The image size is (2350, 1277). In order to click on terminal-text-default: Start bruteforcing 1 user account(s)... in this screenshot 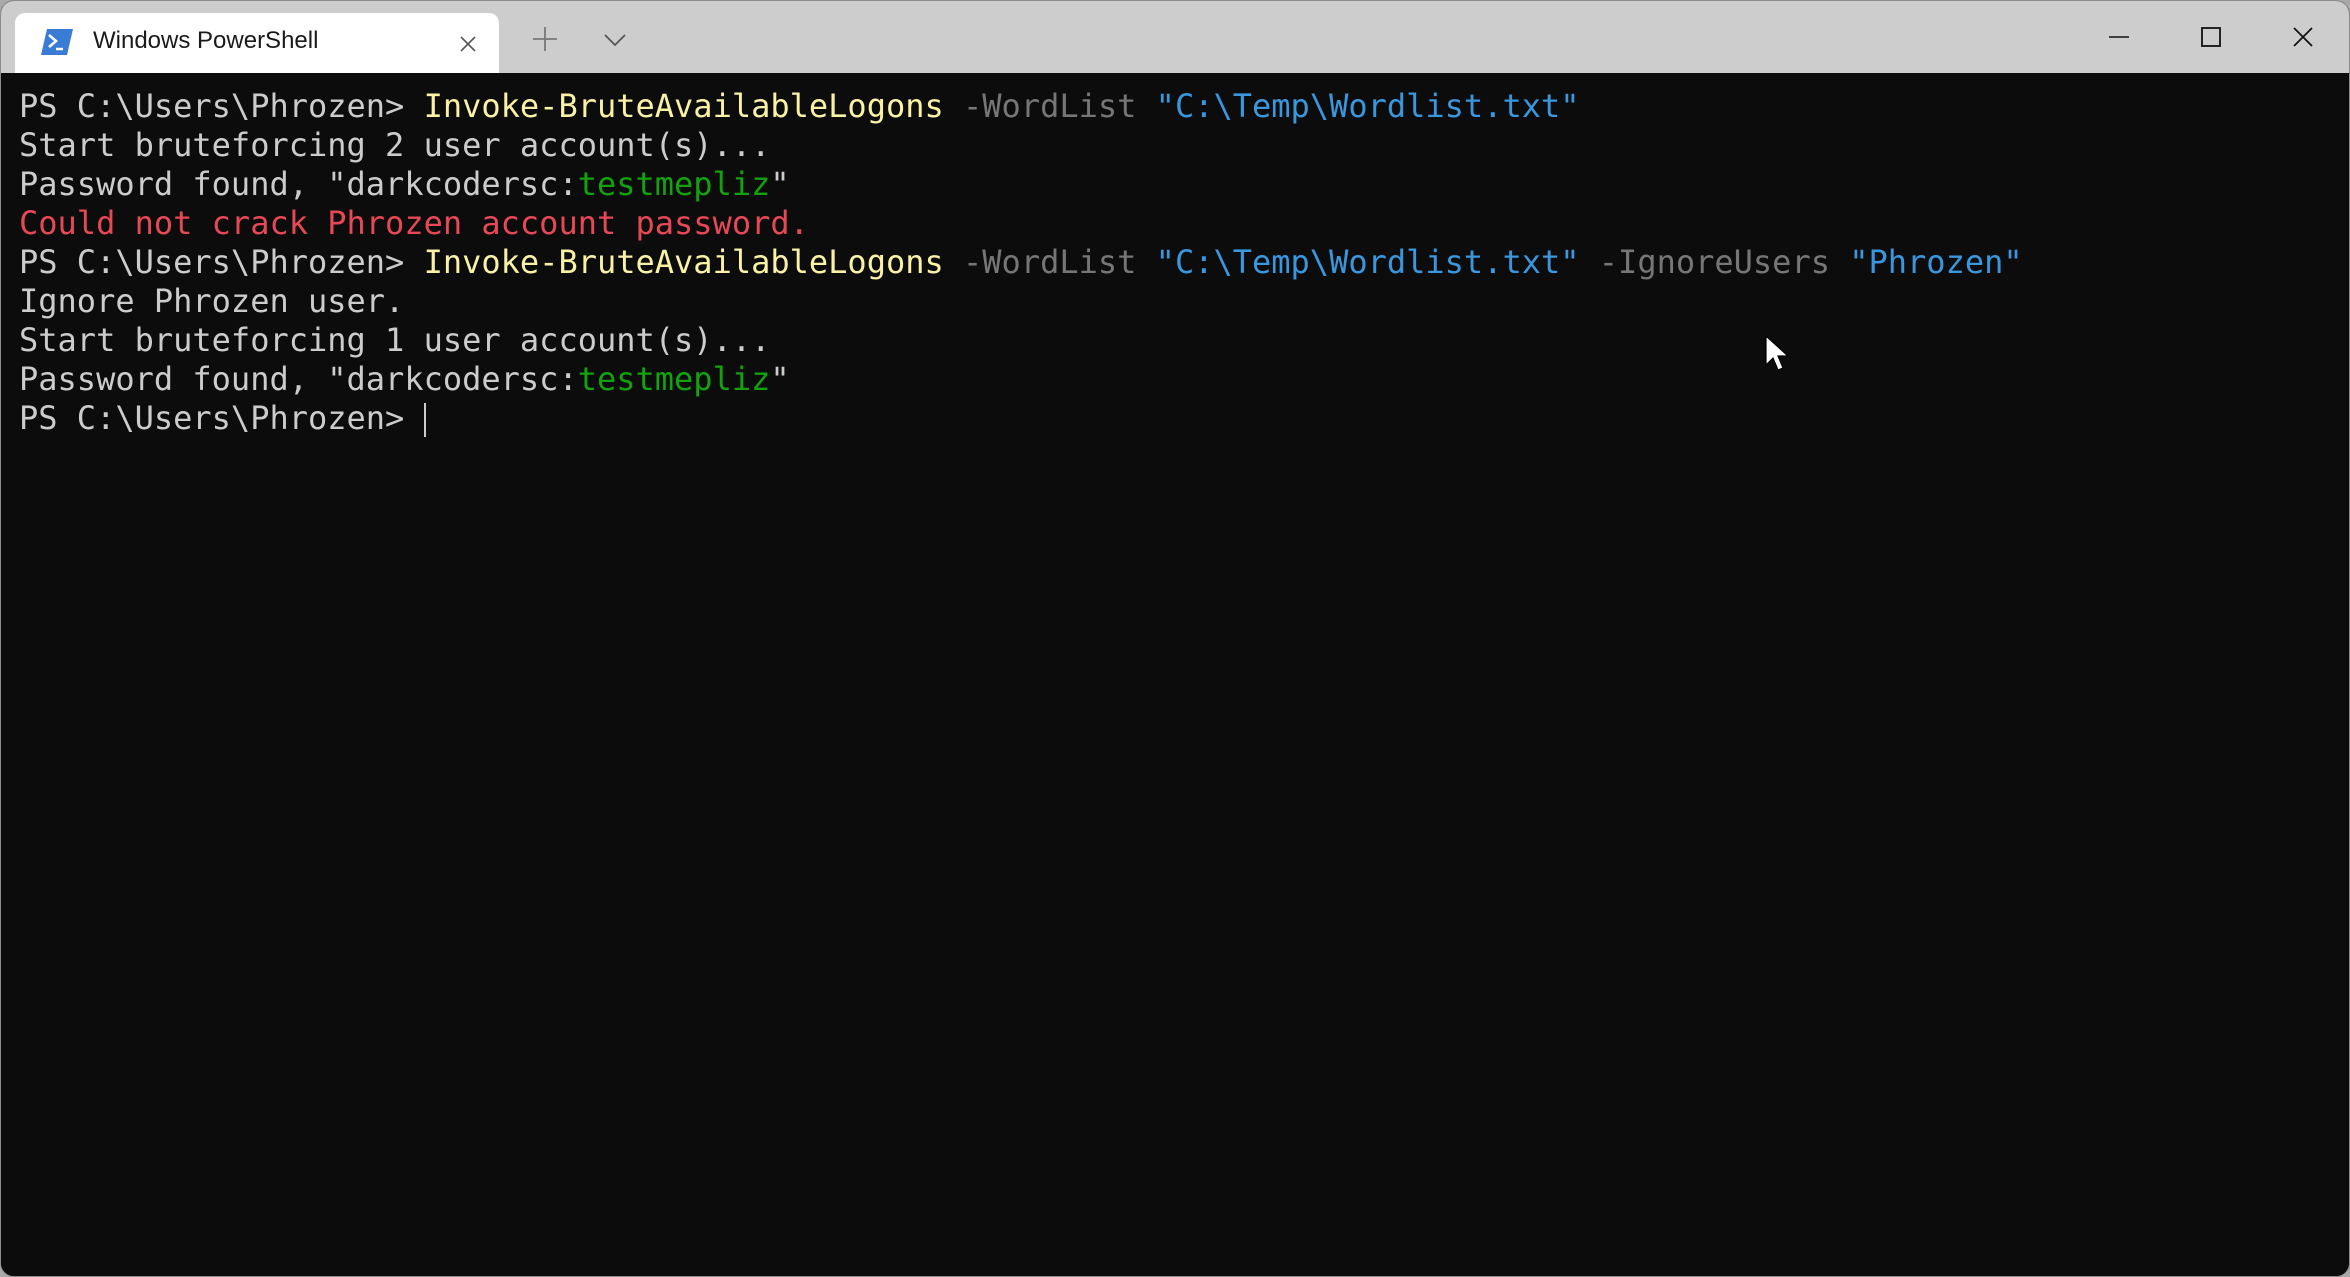, I will do `click(395, 340)`.